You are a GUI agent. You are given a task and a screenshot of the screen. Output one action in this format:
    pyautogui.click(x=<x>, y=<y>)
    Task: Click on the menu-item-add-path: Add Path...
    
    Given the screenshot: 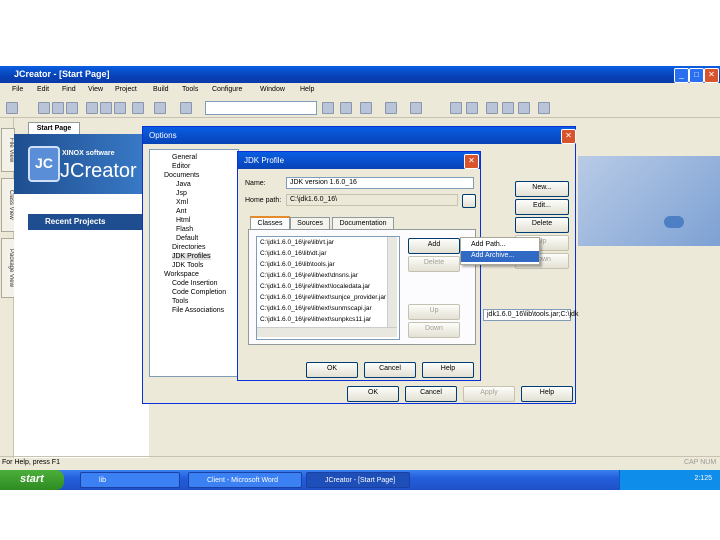 What is the action you would take?
    pyautogui.click(x=500, y=245)
    